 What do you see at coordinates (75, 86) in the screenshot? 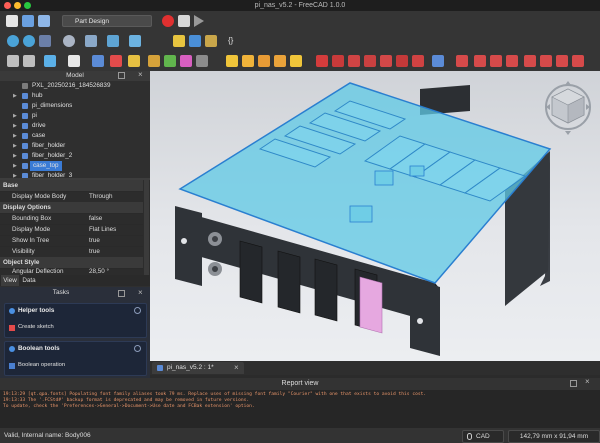
I see `tree-item: PXL_20250216_184526839` at bounding box center [75, 86].